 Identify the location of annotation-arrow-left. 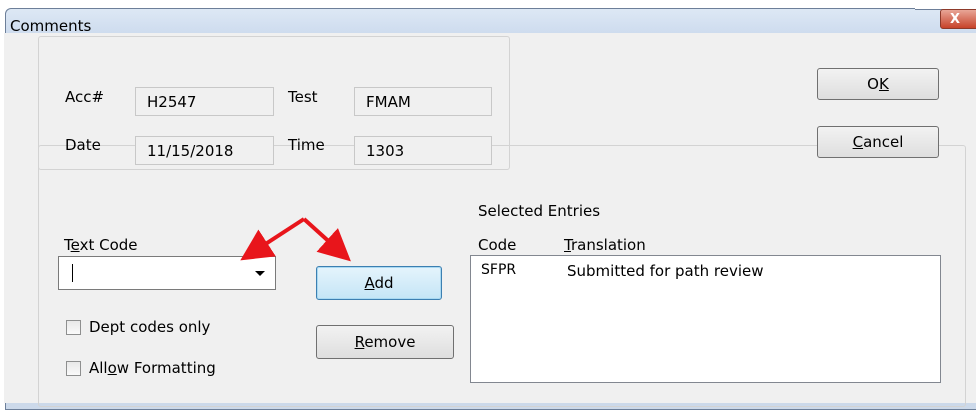
(273, 239).